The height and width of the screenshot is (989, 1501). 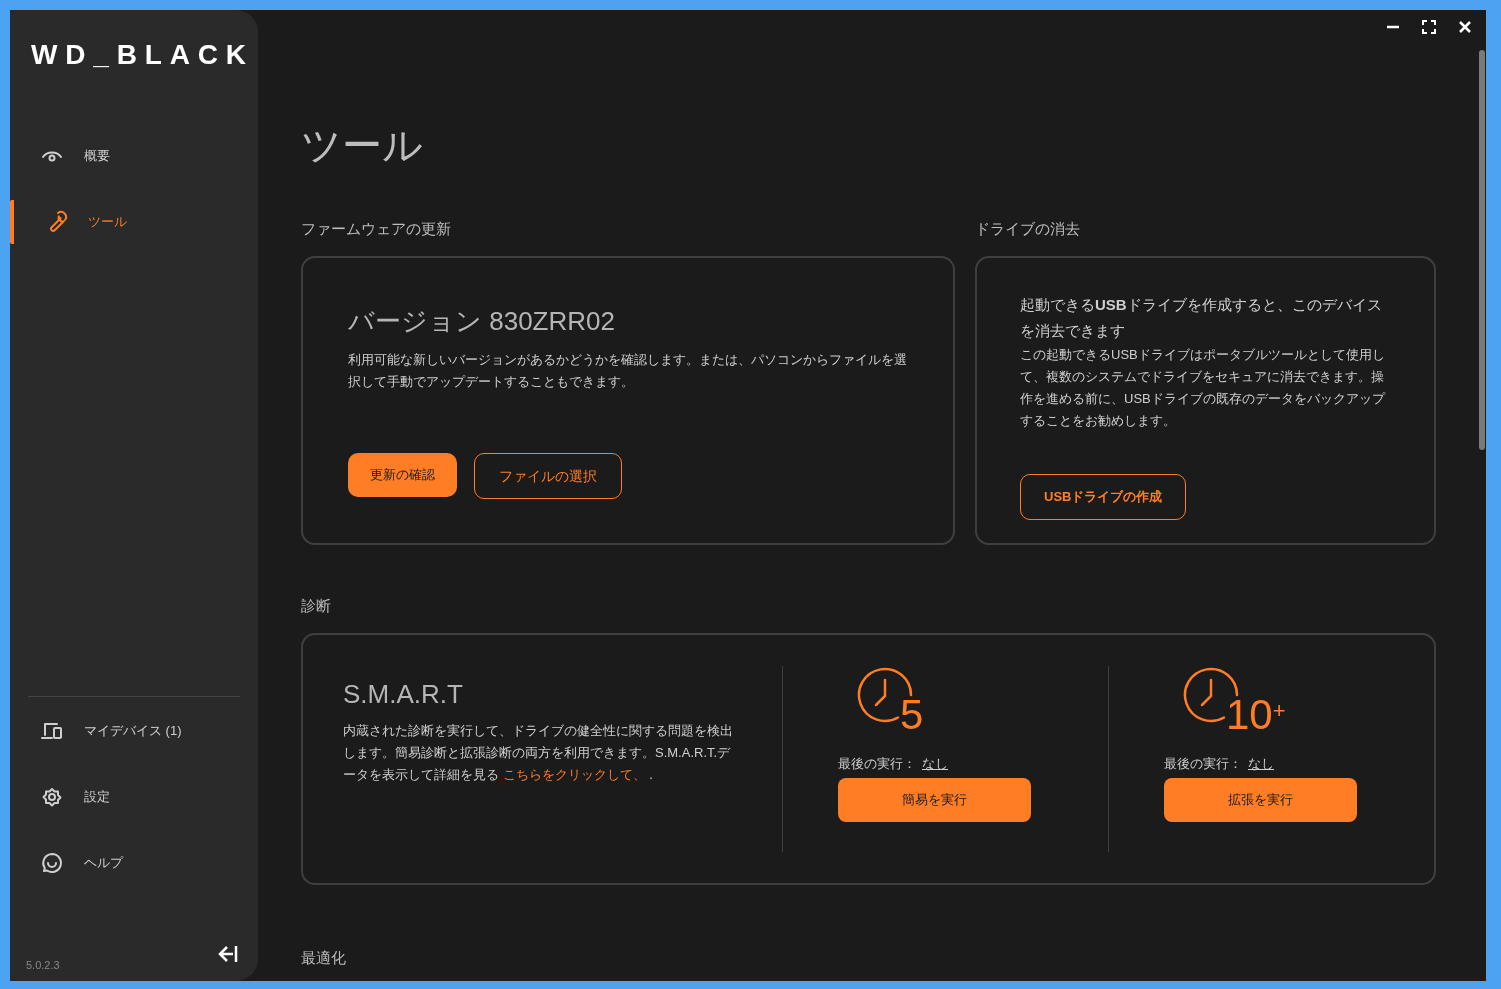 I want to click on select-file-button: ファイルの選択, so click(x=548, y=476).